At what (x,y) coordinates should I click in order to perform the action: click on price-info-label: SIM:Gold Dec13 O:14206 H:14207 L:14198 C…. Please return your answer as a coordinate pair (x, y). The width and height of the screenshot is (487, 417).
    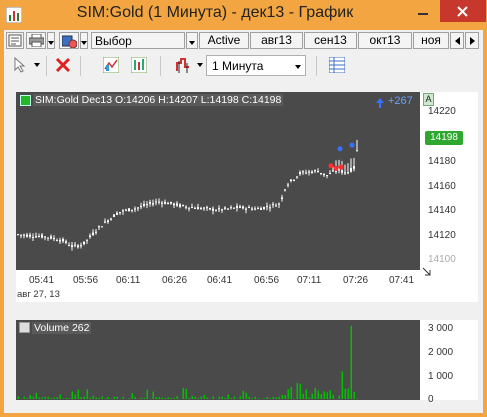
    Looking at the image, I should click on (158, 100).